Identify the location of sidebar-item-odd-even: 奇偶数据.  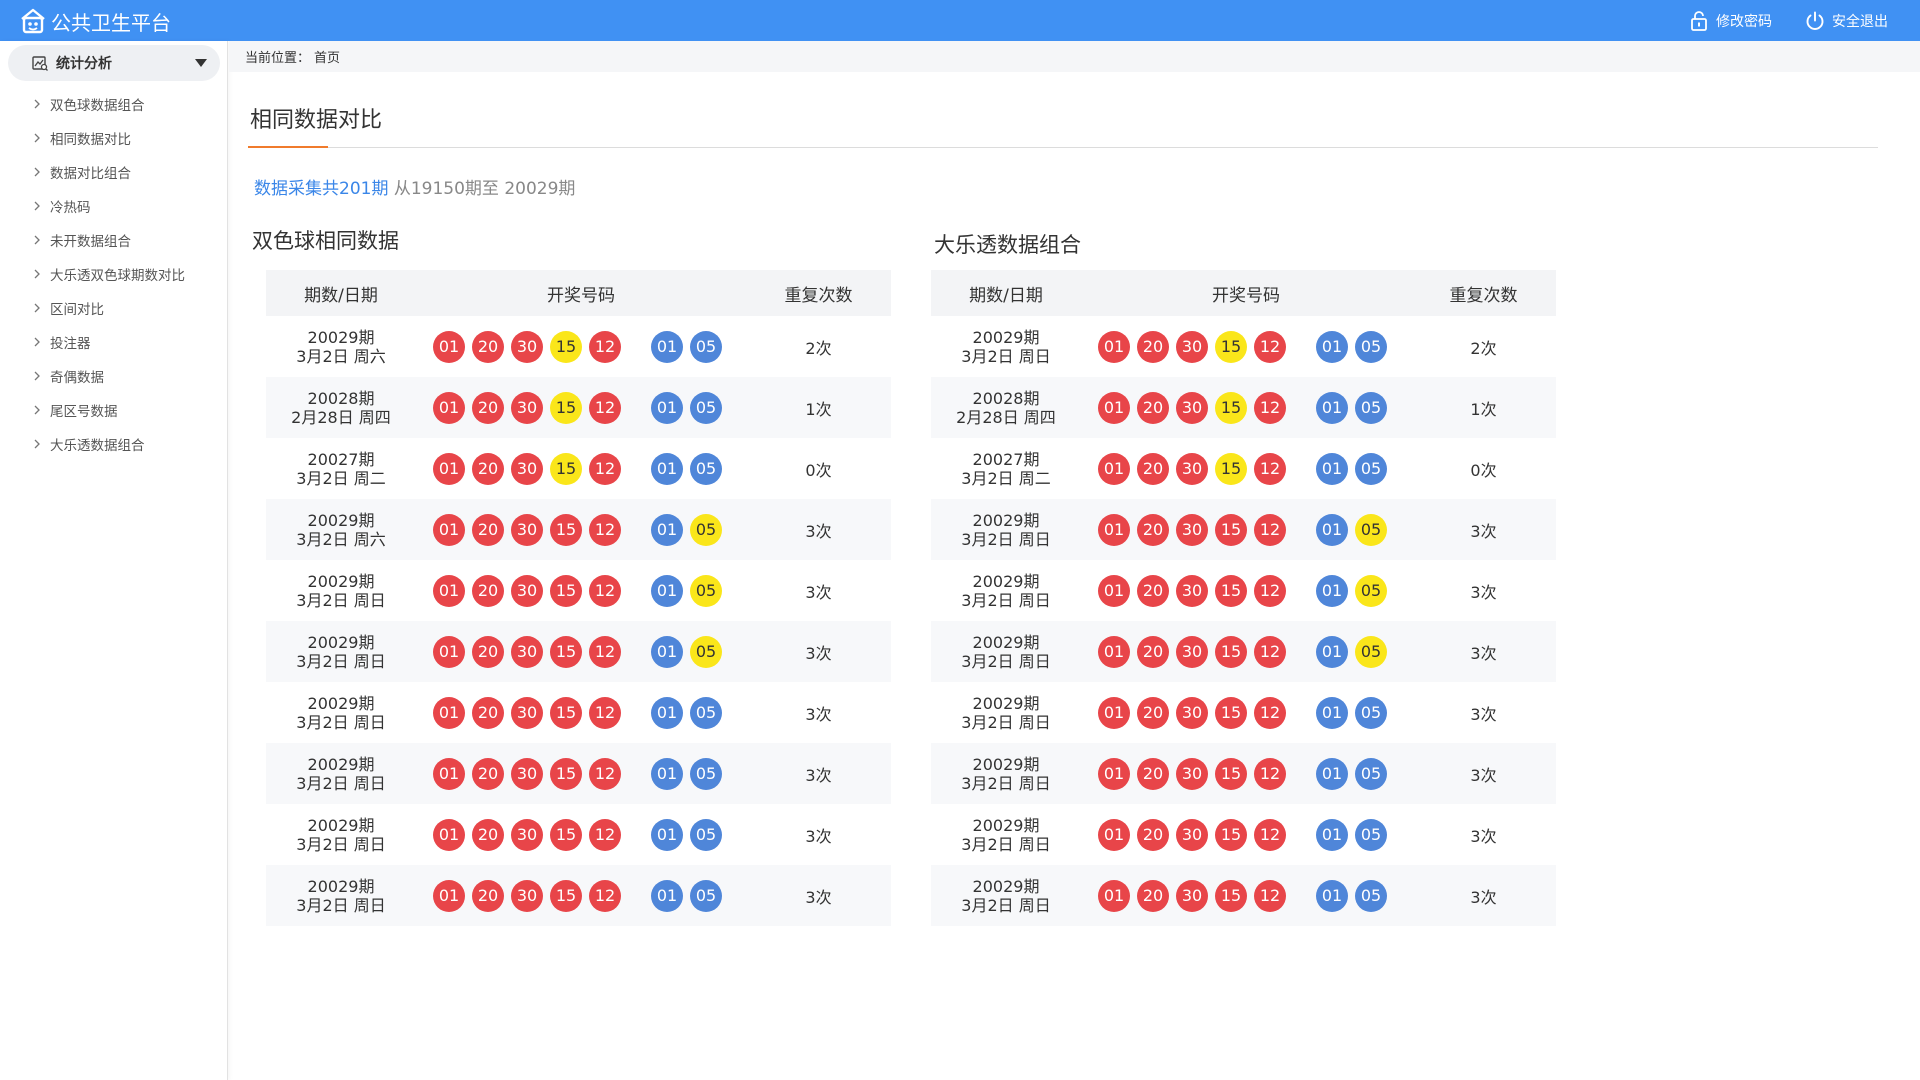
(114, 376).